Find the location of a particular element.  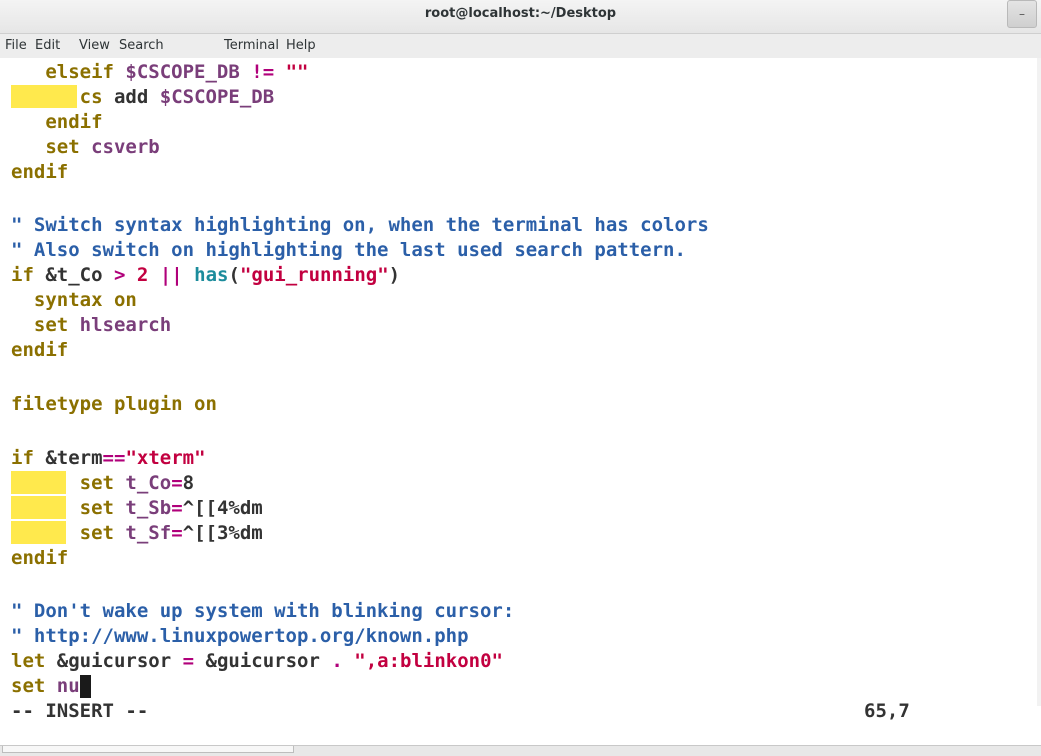

bottom-edge is located at coordinates (520, 750).